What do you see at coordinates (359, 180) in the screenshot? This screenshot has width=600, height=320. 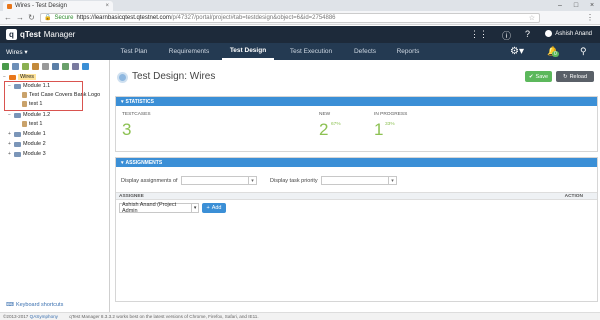 I see `display-task-priority-select: ▾` at bounding box center [359, 180].